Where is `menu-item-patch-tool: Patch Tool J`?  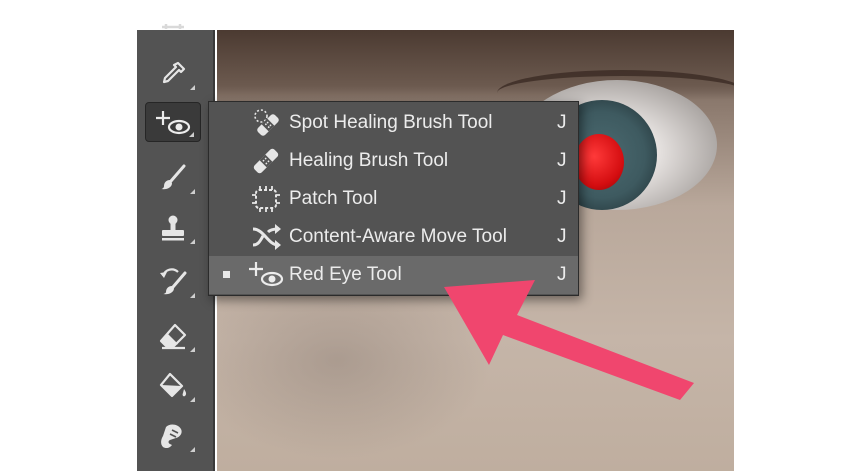 menu-item-patch-tool: Patch Tool J is located at coordinates (393, 199).